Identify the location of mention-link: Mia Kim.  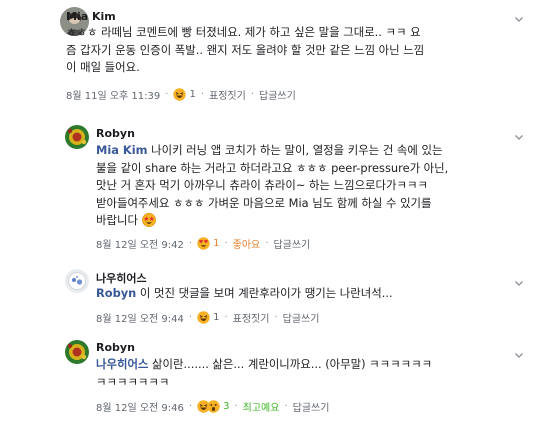
(122, 150).